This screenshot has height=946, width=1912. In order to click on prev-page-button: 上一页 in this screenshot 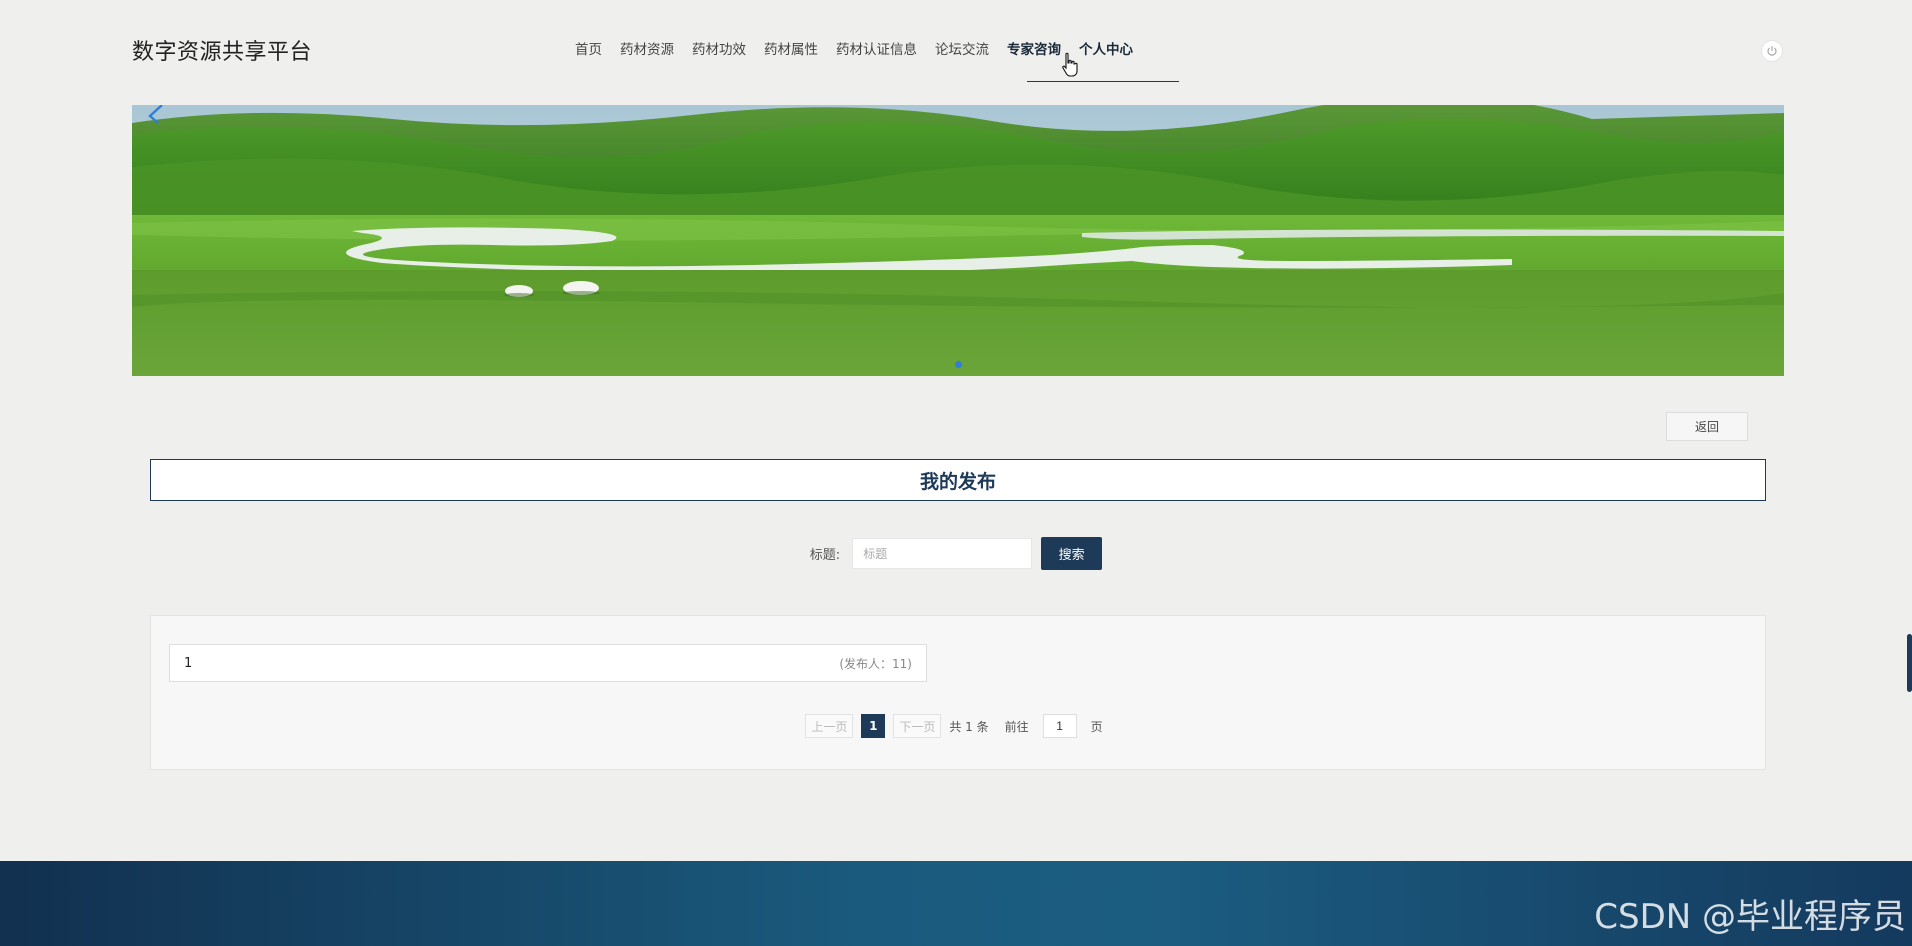, I will do `click(829, 726)`.